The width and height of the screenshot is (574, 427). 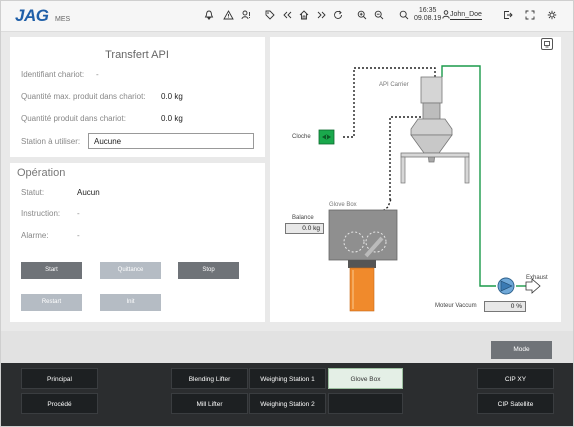 I want to click on quittance-button: Quittance, so click(x=130, y=270).